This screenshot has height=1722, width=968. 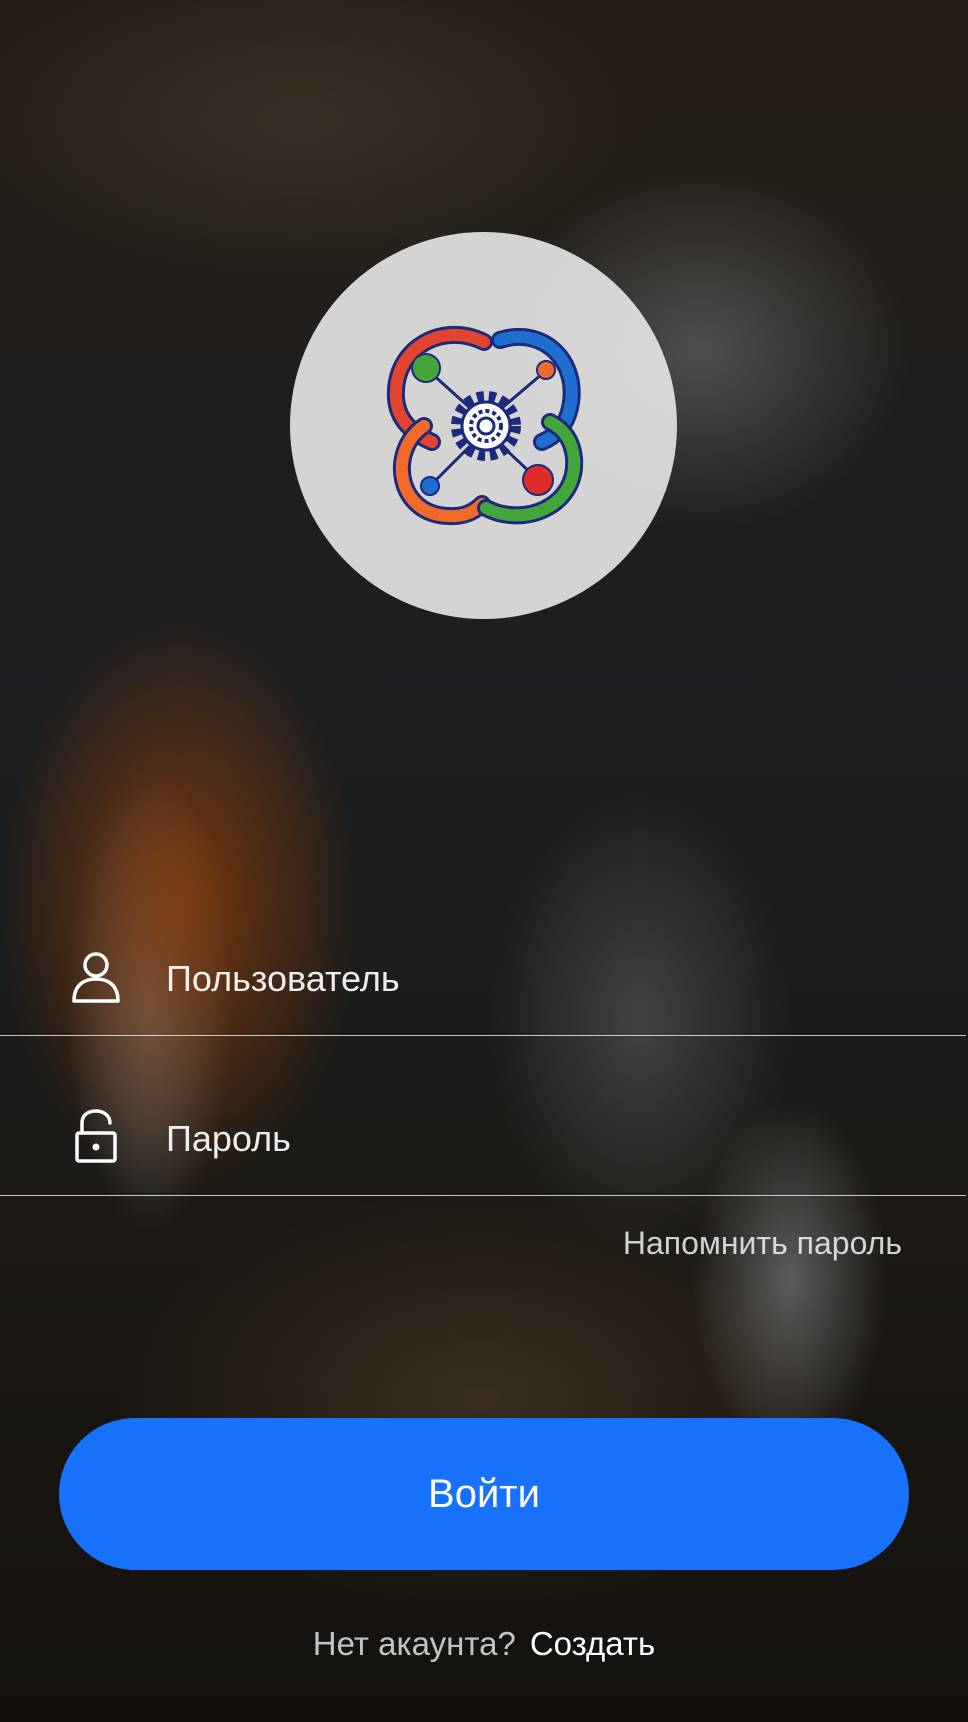 What do you see at coordinates (484, 1494) in the screenshot?
I see `login-button: Войти` at bounding box center [484, 1494].